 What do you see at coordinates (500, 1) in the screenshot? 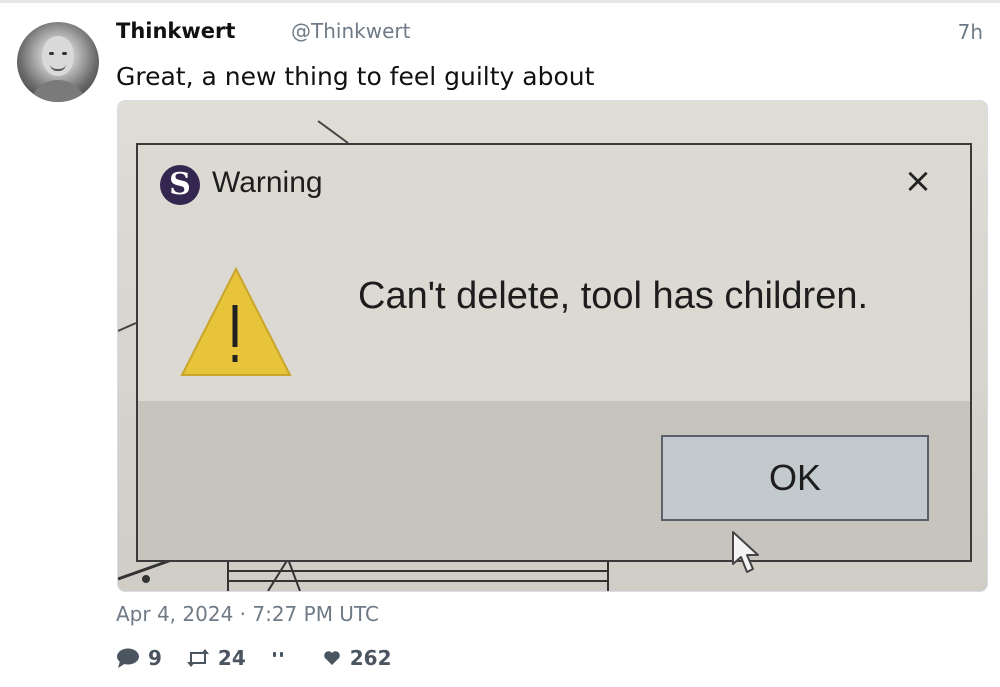
I see `top-divider` at bounding box center [500, 1].